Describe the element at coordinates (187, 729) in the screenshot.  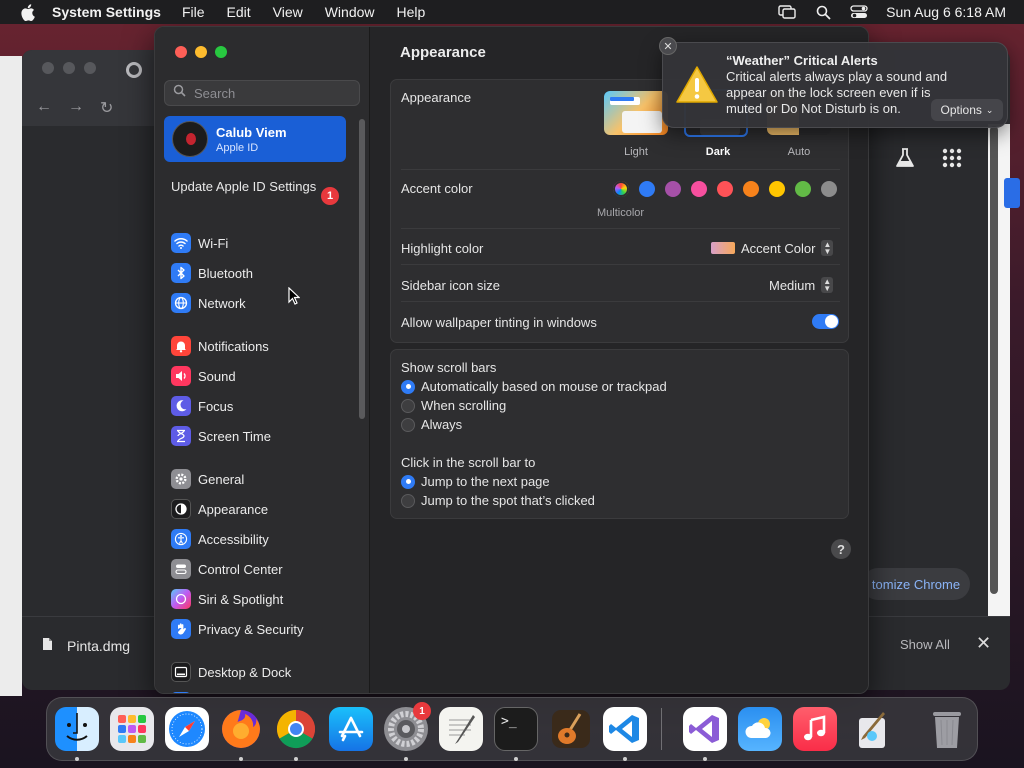
I see `safari-icon` at that location.